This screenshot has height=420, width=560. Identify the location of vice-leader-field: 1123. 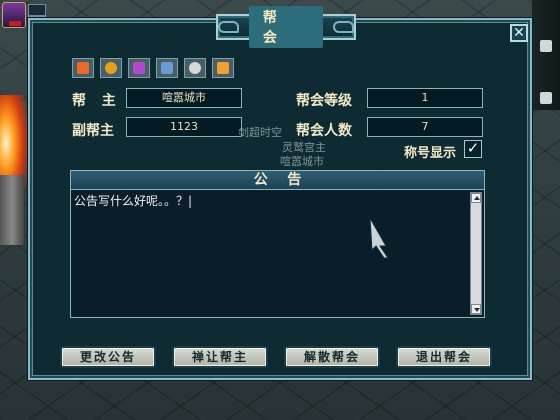
(184, 127).